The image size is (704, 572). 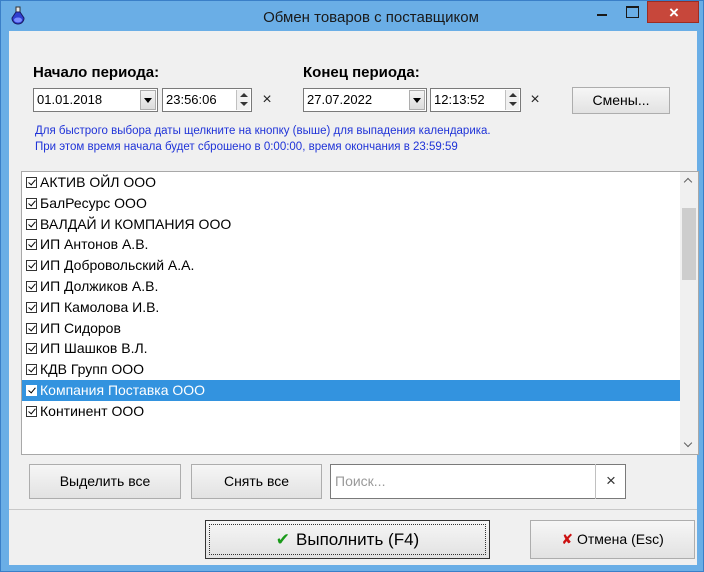 I want to click on list-item: БалРесурс ООО, so click(x=351, y=203).